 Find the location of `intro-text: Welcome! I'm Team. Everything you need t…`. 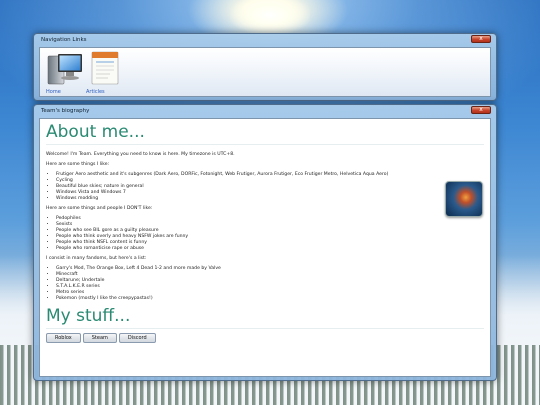

intro-text: Welcome! I'm Team. Everything you need t… is located at coordinates (140, 154).